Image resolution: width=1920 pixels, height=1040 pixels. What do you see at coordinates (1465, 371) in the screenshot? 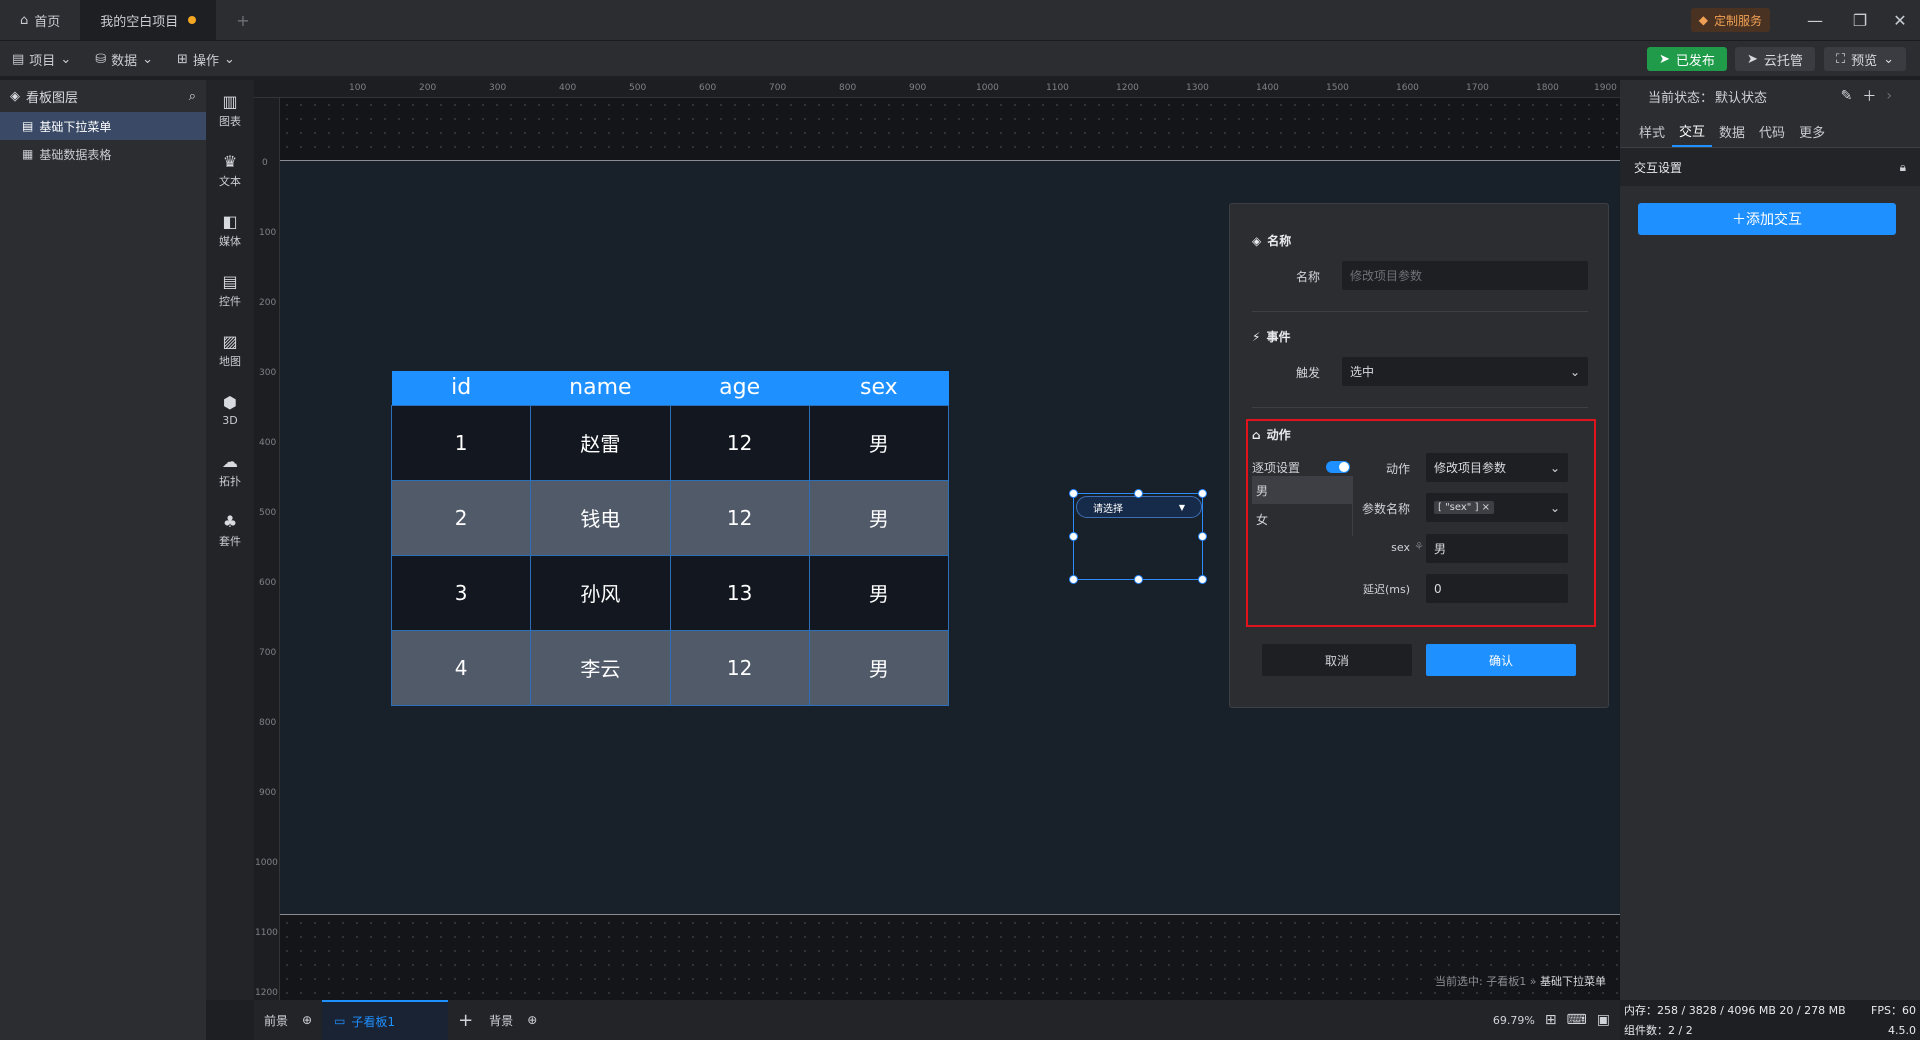
I see `trigger-select: 选中 ⌄` at bounding box center [1465, 371].